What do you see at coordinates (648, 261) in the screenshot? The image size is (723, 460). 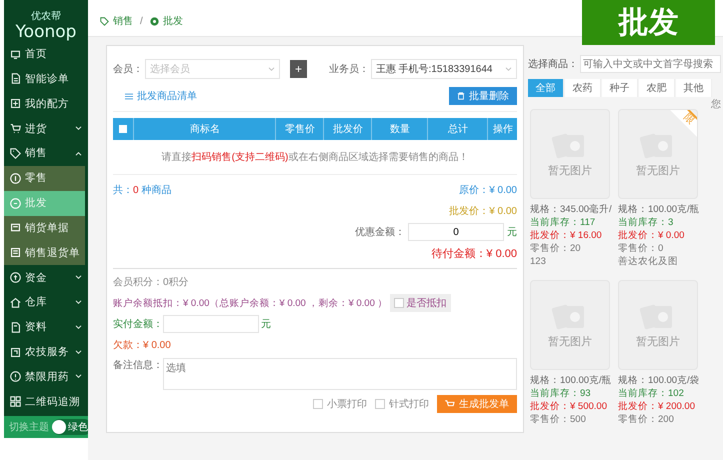 I see `product-note: 善达农化及图` at bounding box center [648, 261].